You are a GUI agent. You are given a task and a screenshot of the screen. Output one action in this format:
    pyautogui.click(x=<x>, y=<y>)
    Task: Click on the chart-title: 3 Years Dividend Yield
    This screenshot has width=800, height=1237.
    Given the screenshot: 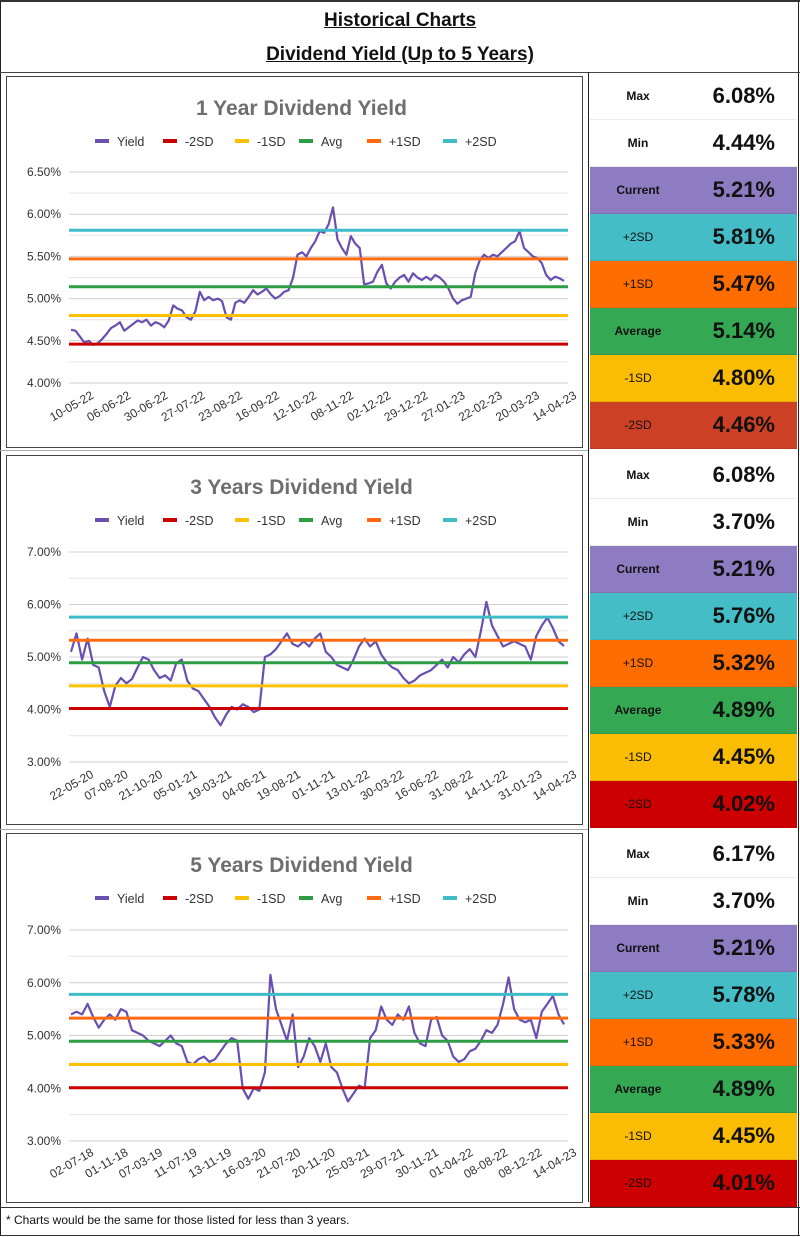 What is the action you would take?
    pyautogui.click(x=301, y=487)
    